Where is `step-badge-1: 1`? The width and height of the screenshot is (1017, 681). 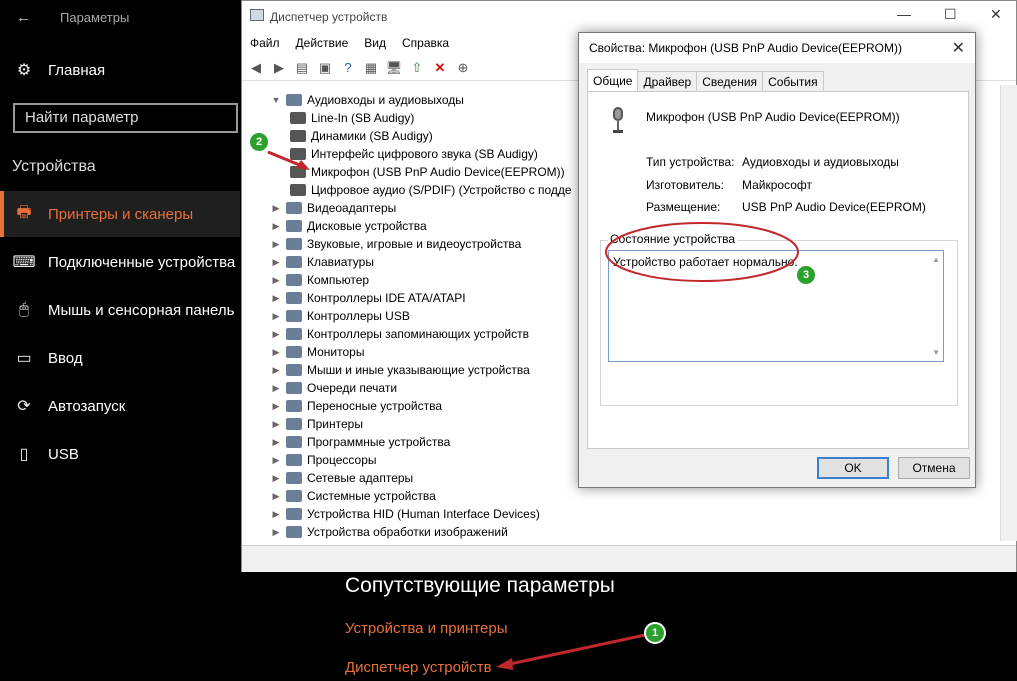 step-badge-1: 1 is located at coordinates (655, 633).